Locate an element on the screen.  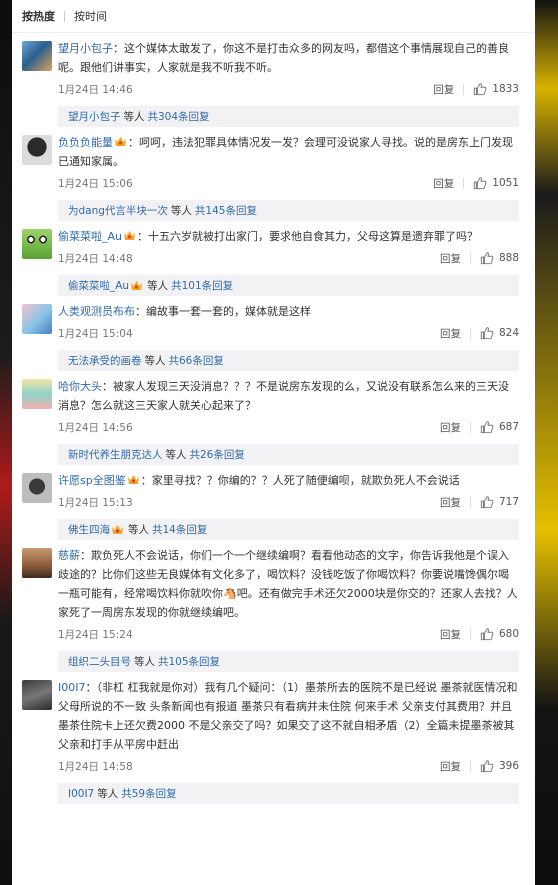
like-button: 680 is located at coordinates (499, 634).